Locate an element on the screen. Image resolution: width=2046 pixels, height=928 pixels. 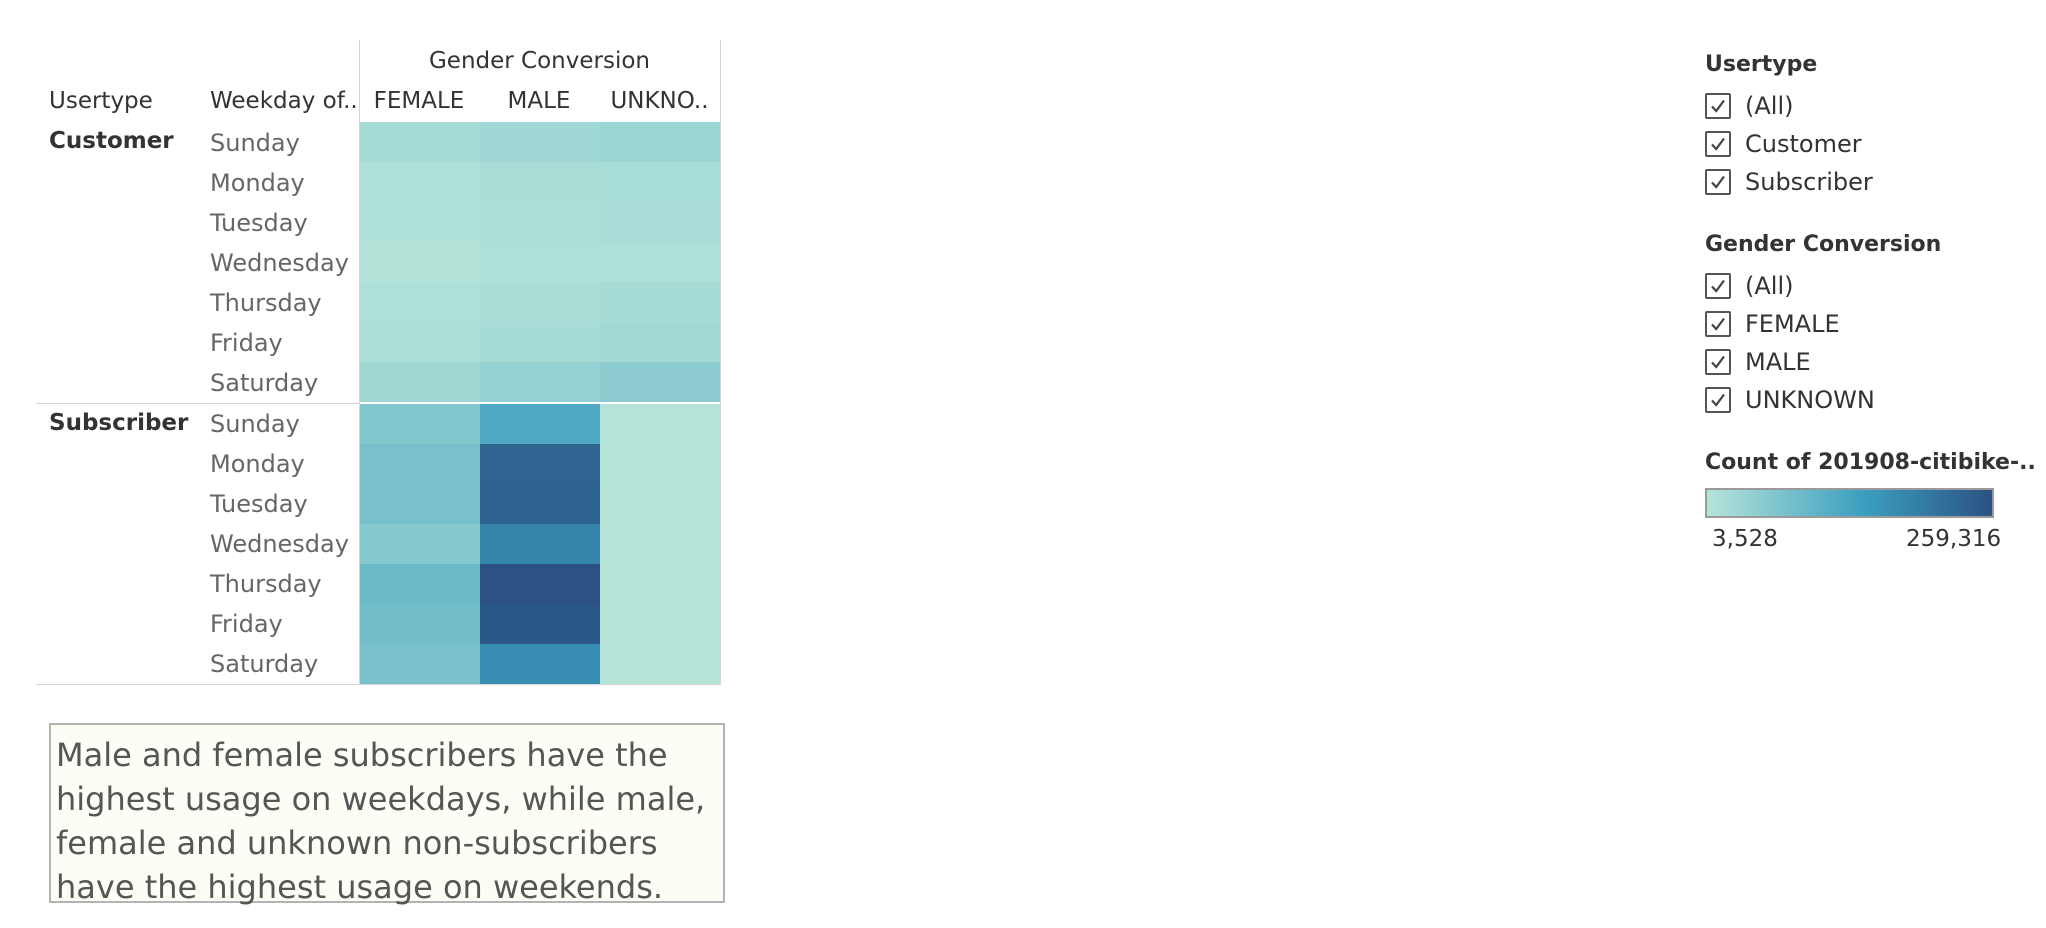
filter-option-female: FEMALE is located at coordinates (1823, 324).